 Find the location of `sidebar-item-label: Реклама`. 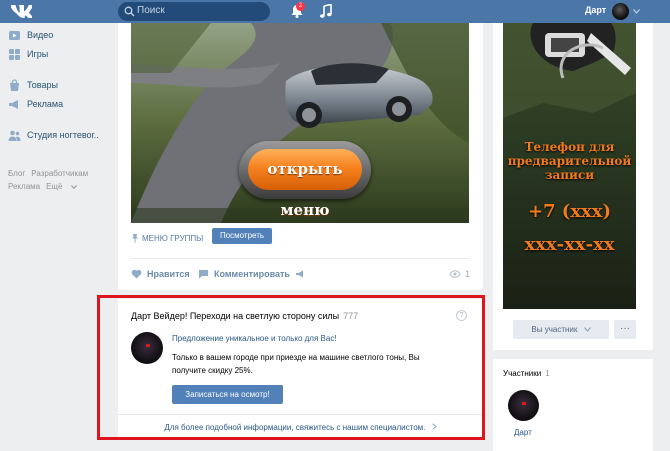

sidebar-item-label: Реклама is located at coordinates (45, 104).